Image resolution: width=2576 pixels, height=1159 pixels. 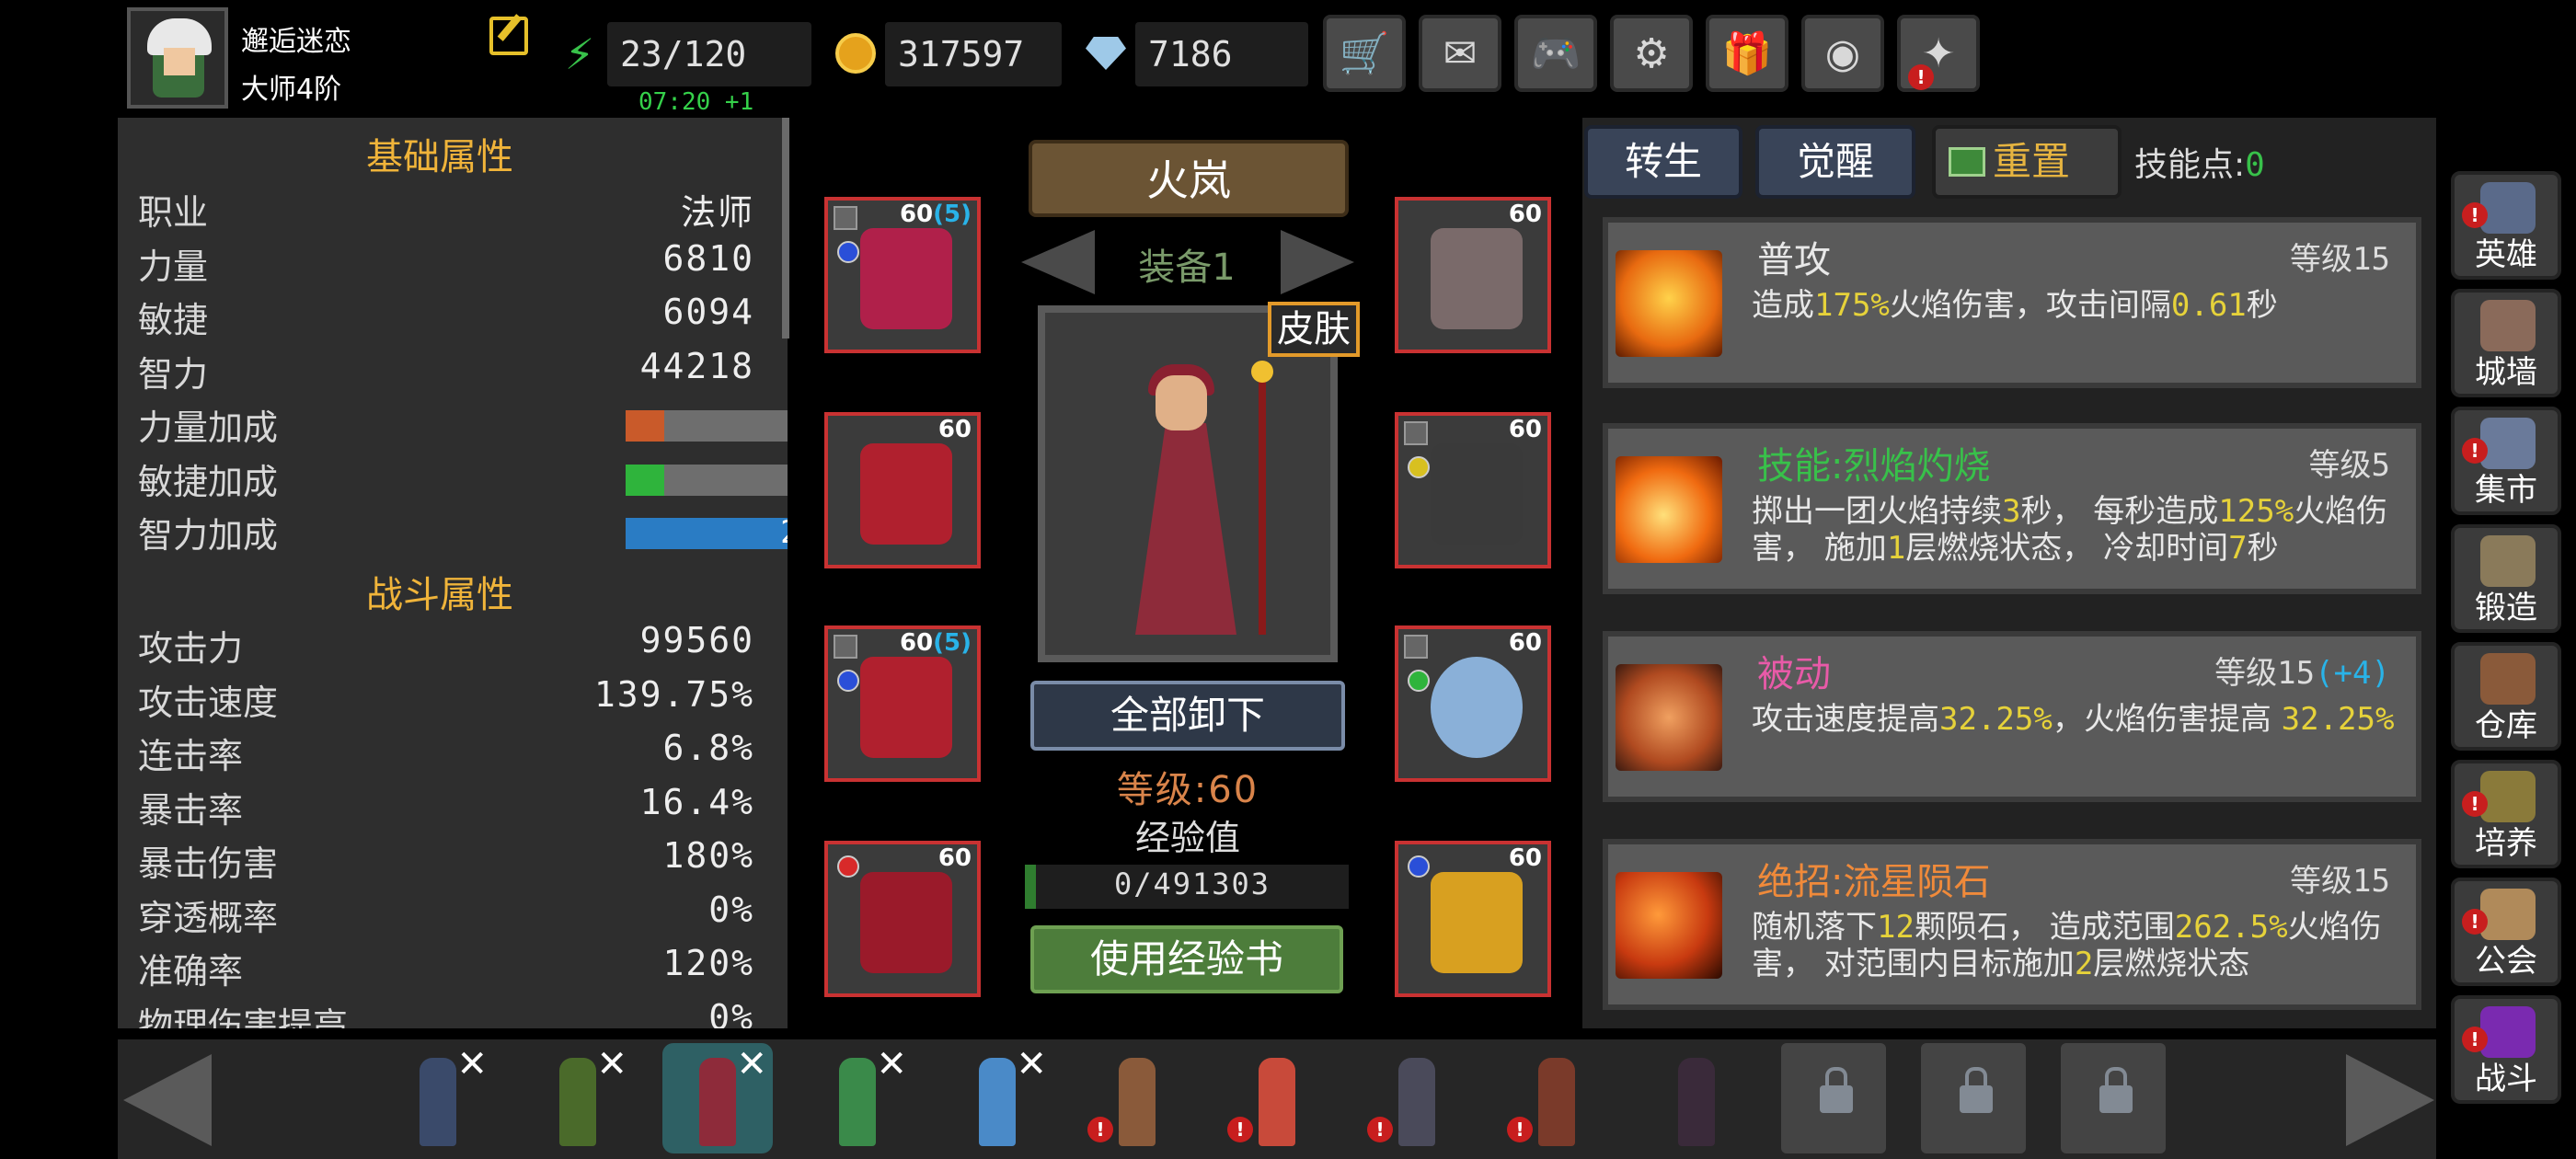 What do you see at coordinates (2506, 608) in the screenshot?
I see `nav-label: 锻造` at bounding box center [2506, 608].